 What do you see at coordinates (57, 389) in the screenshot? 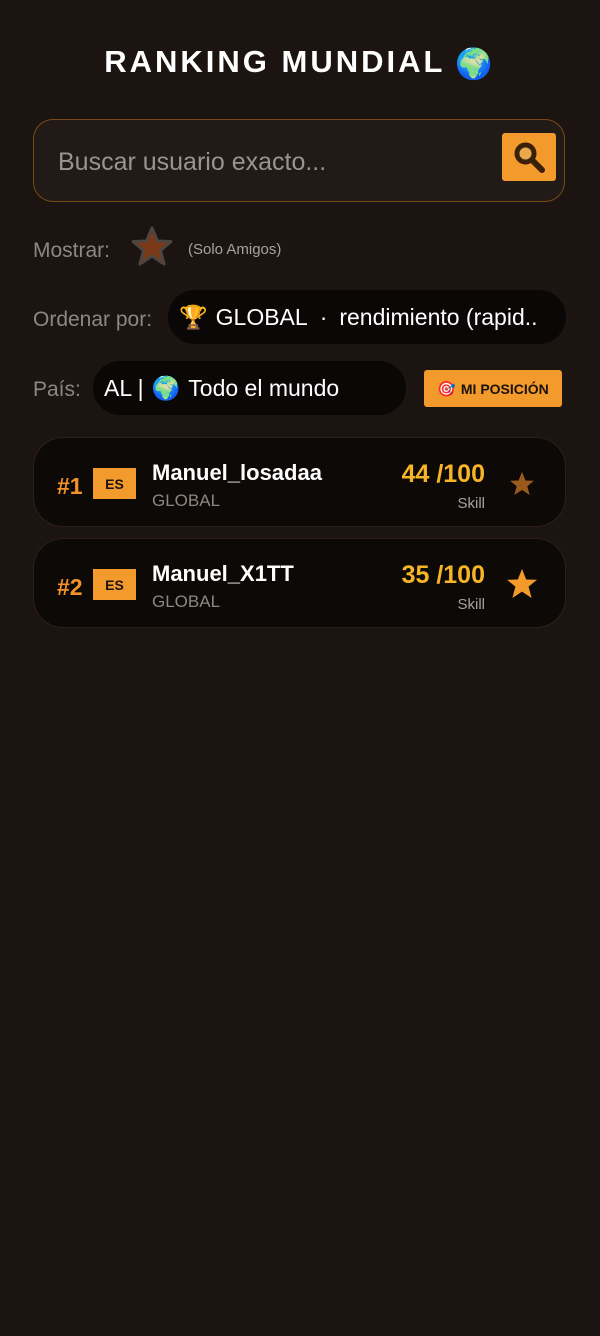
I see `country-label: País:` at bounding box center [57, 389].